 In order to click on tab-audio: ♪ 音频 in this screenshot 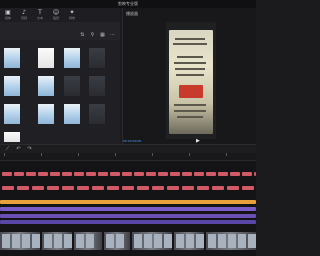, I will do `click(24, 15)`.